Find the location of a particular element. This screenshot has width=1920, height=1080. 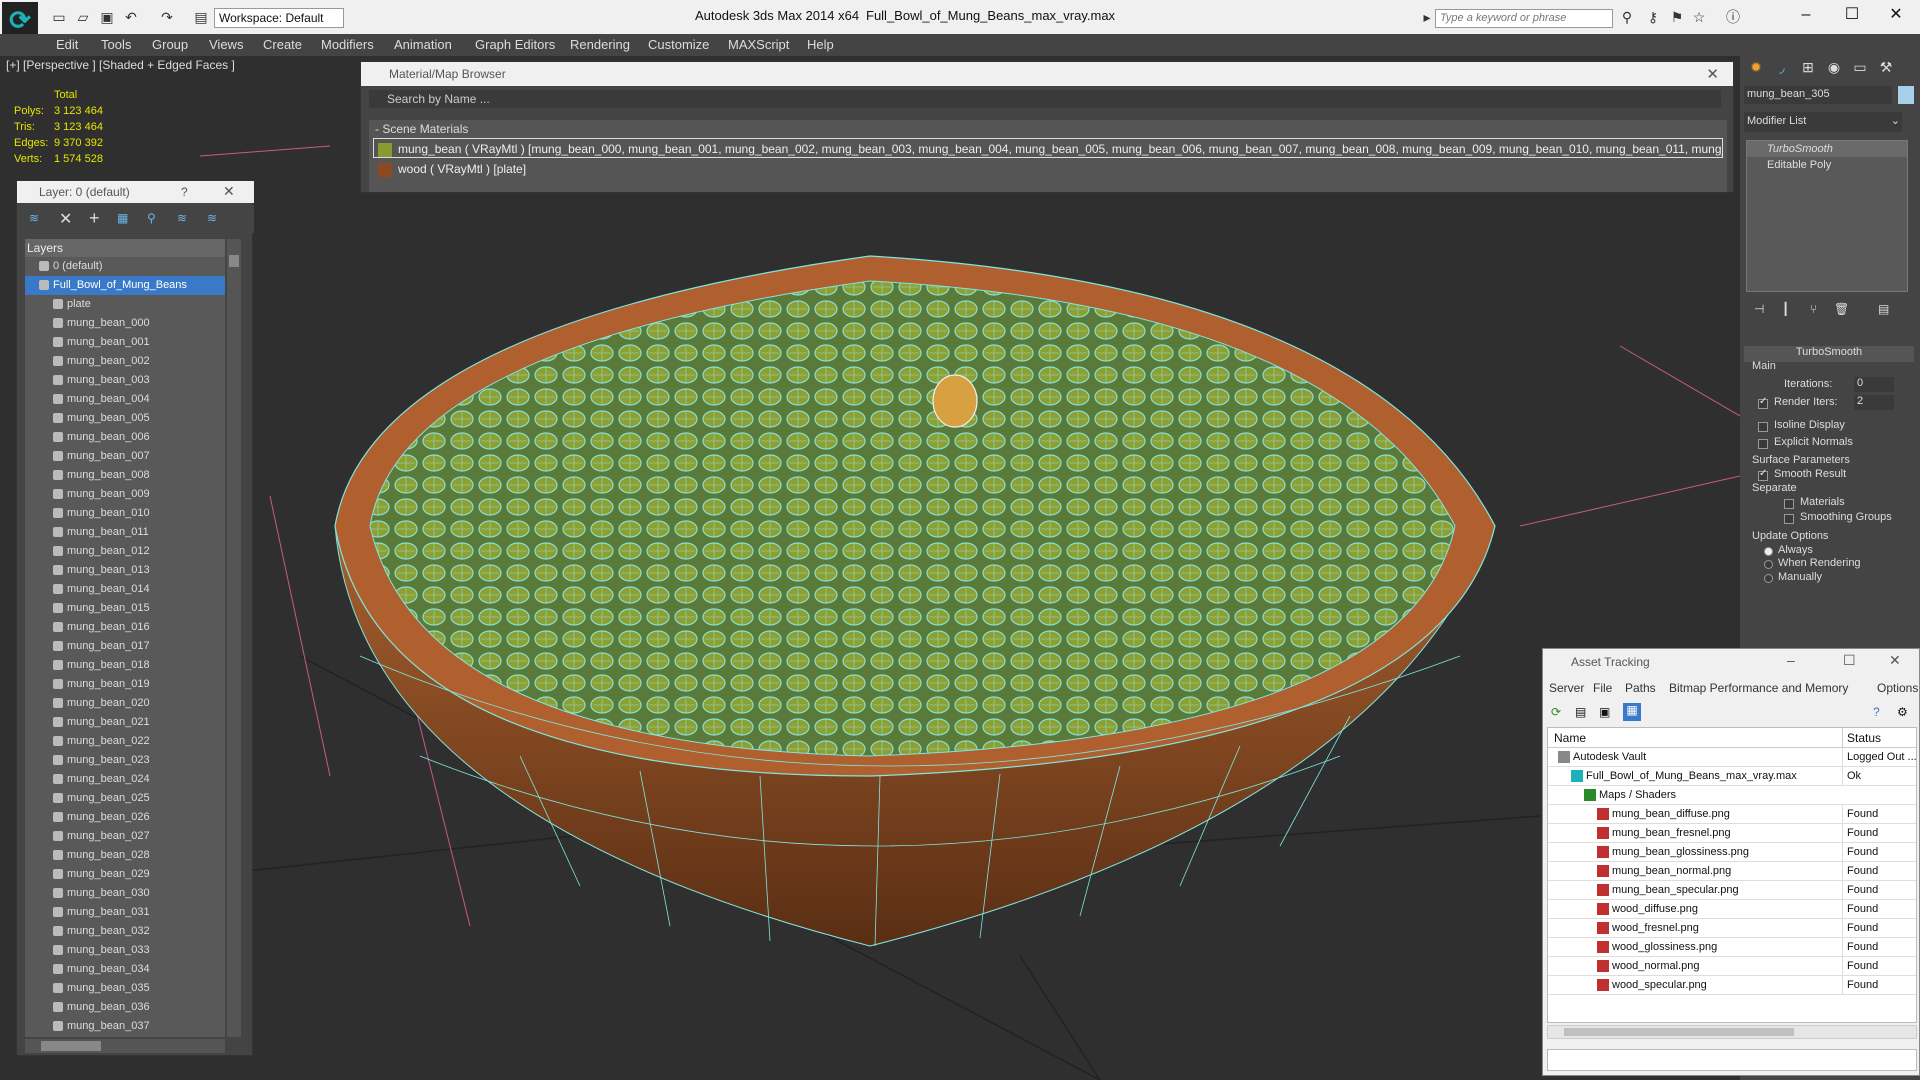

menu-help: Help is located at coordinates (820, 45).